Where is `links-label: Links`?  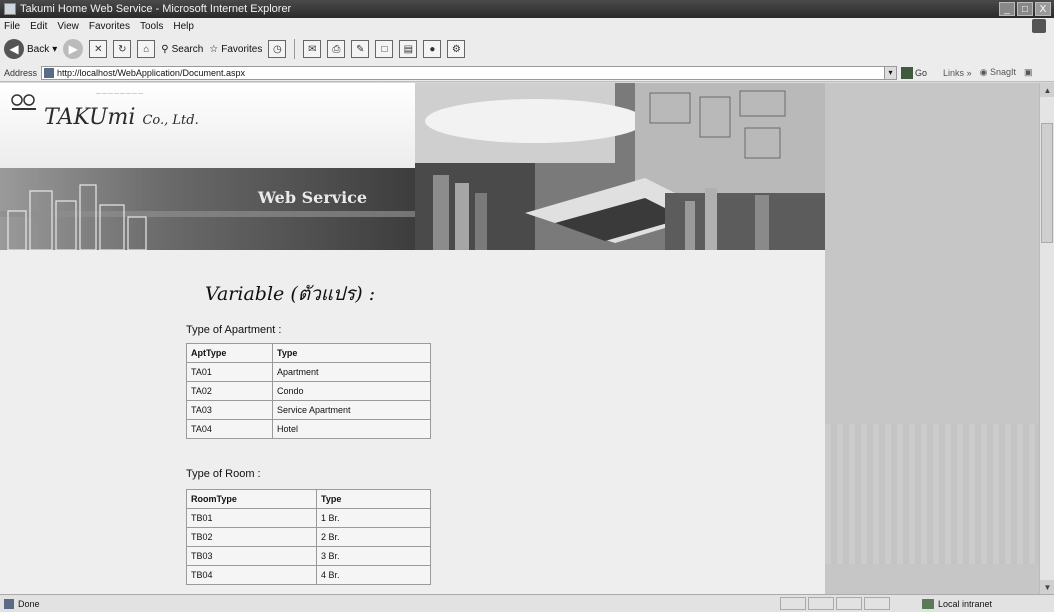
links-label: Links is located at coordinates (954, 72).